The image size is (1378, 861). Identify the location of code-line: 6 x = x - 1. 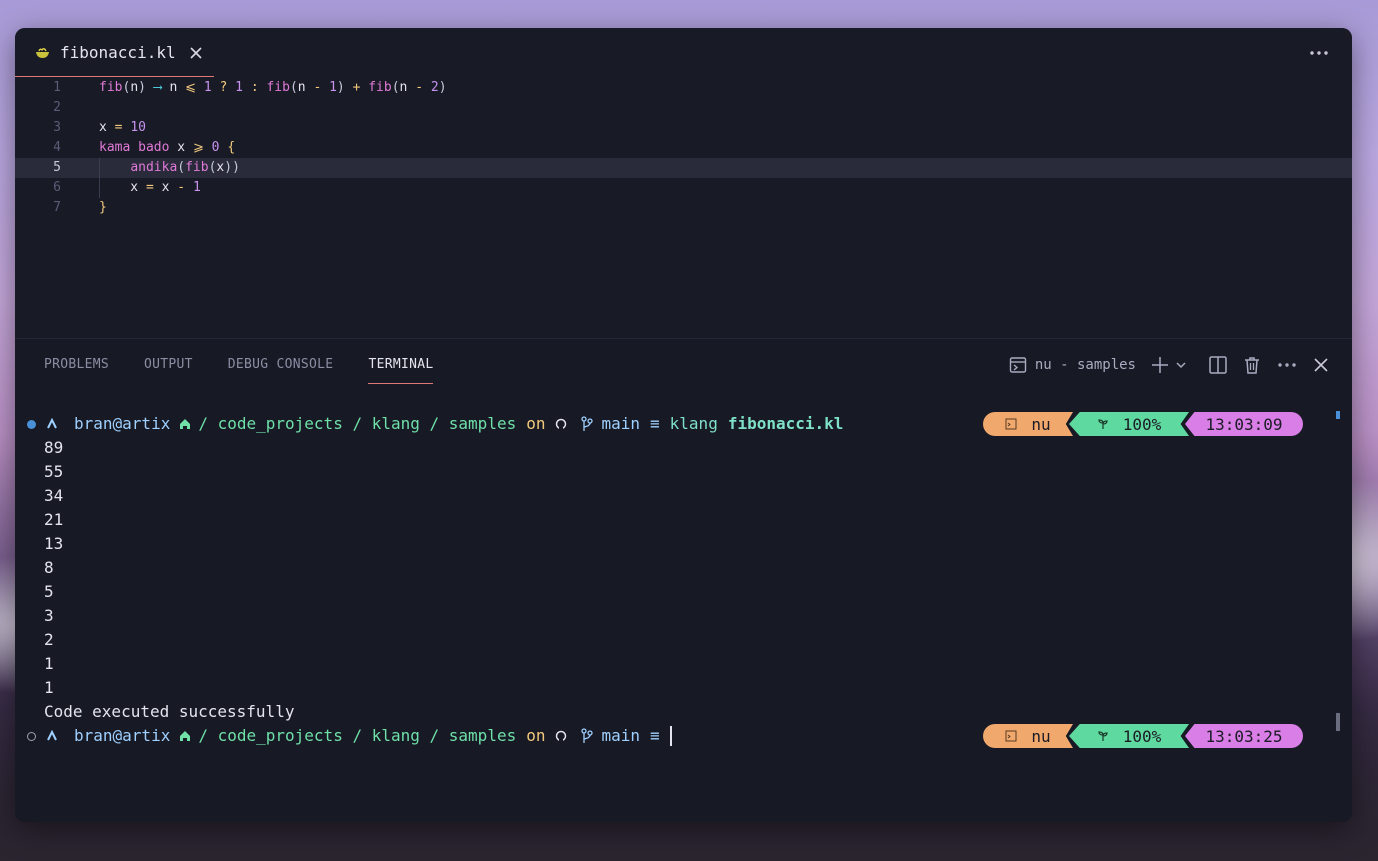
(683, 188).